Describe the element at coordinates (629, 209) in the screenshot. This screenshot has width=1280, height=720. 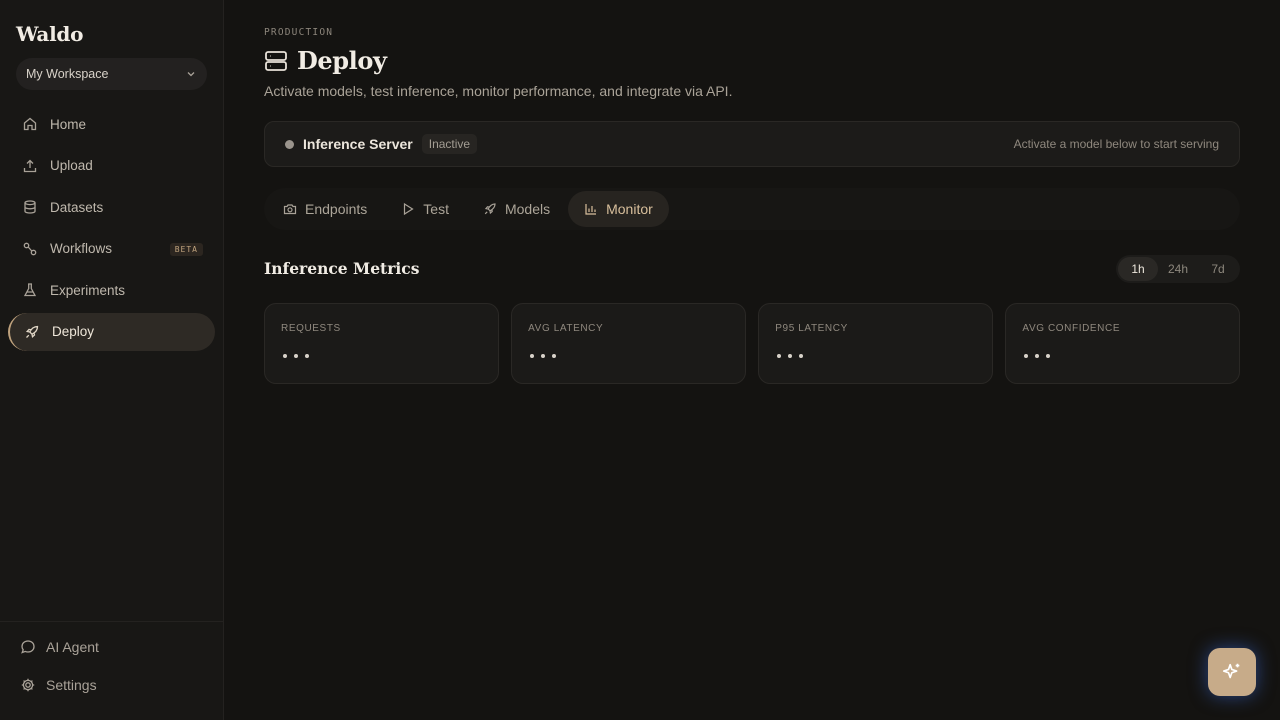
I see `tab-label: Monitor` at that location.